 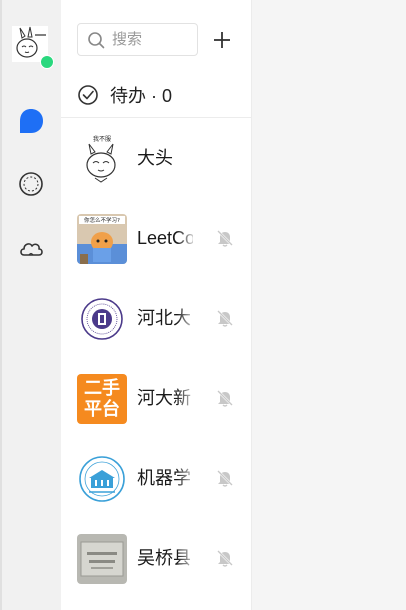 I want to click on rabbit-meme-avatar: 我不服, so click(x=102, y=159).